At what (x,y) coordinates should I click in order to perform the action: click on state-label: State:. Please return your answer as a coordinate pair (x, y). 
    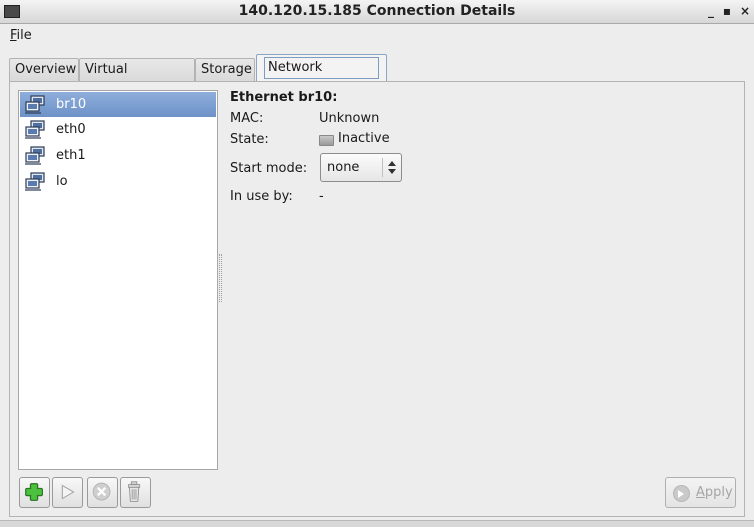
    Looking at the image, I should click on (249, 139).